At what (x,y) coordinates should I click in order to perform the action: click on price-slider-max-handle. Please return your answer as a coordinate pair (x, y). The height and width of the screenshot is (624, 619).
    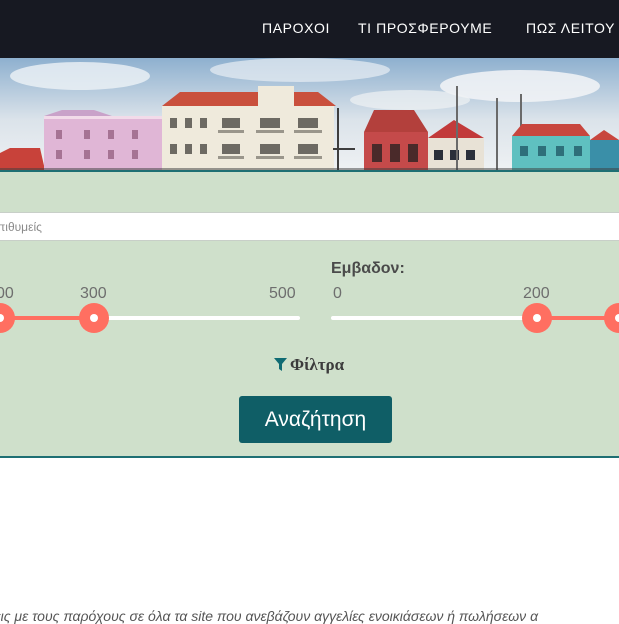
    Looking at the image, I should click on (94, 318).